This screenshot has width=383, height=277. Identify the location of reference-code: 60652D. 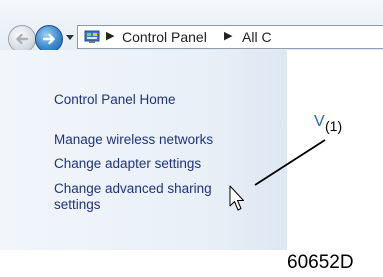
(320, 262).